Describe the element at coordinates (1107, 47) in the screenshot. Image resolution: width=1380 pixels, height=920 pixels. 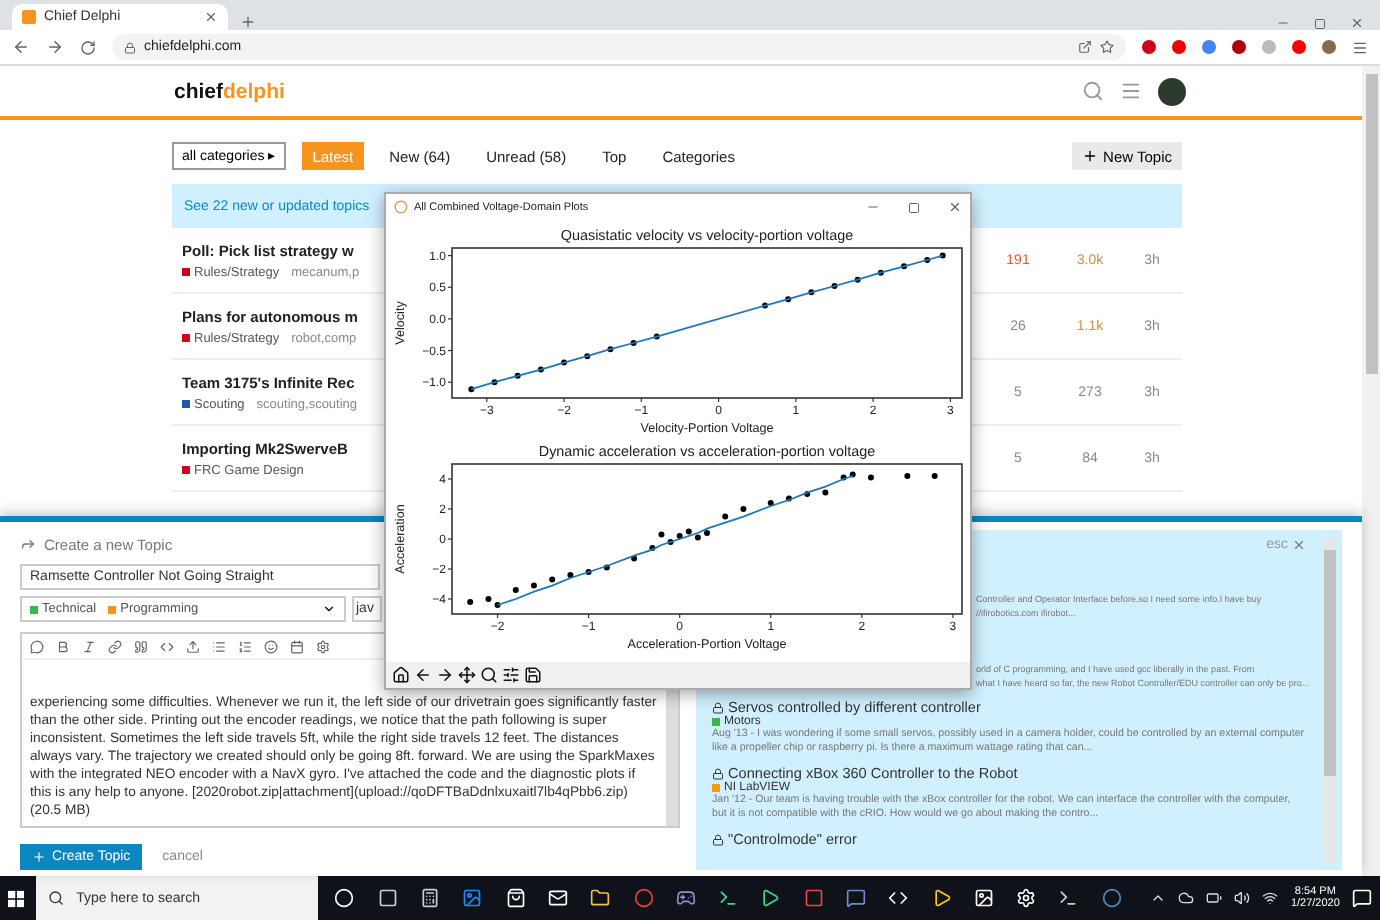
I see `star-icon` at that location.